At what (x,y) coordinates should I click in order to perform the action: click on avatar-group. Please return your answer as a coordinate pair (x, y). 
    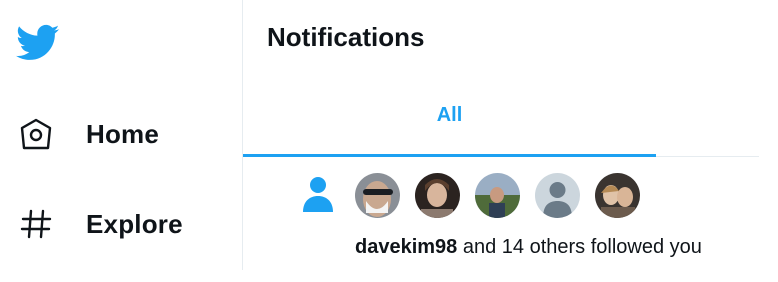
    Looking at the image, I should click on (497, 195).